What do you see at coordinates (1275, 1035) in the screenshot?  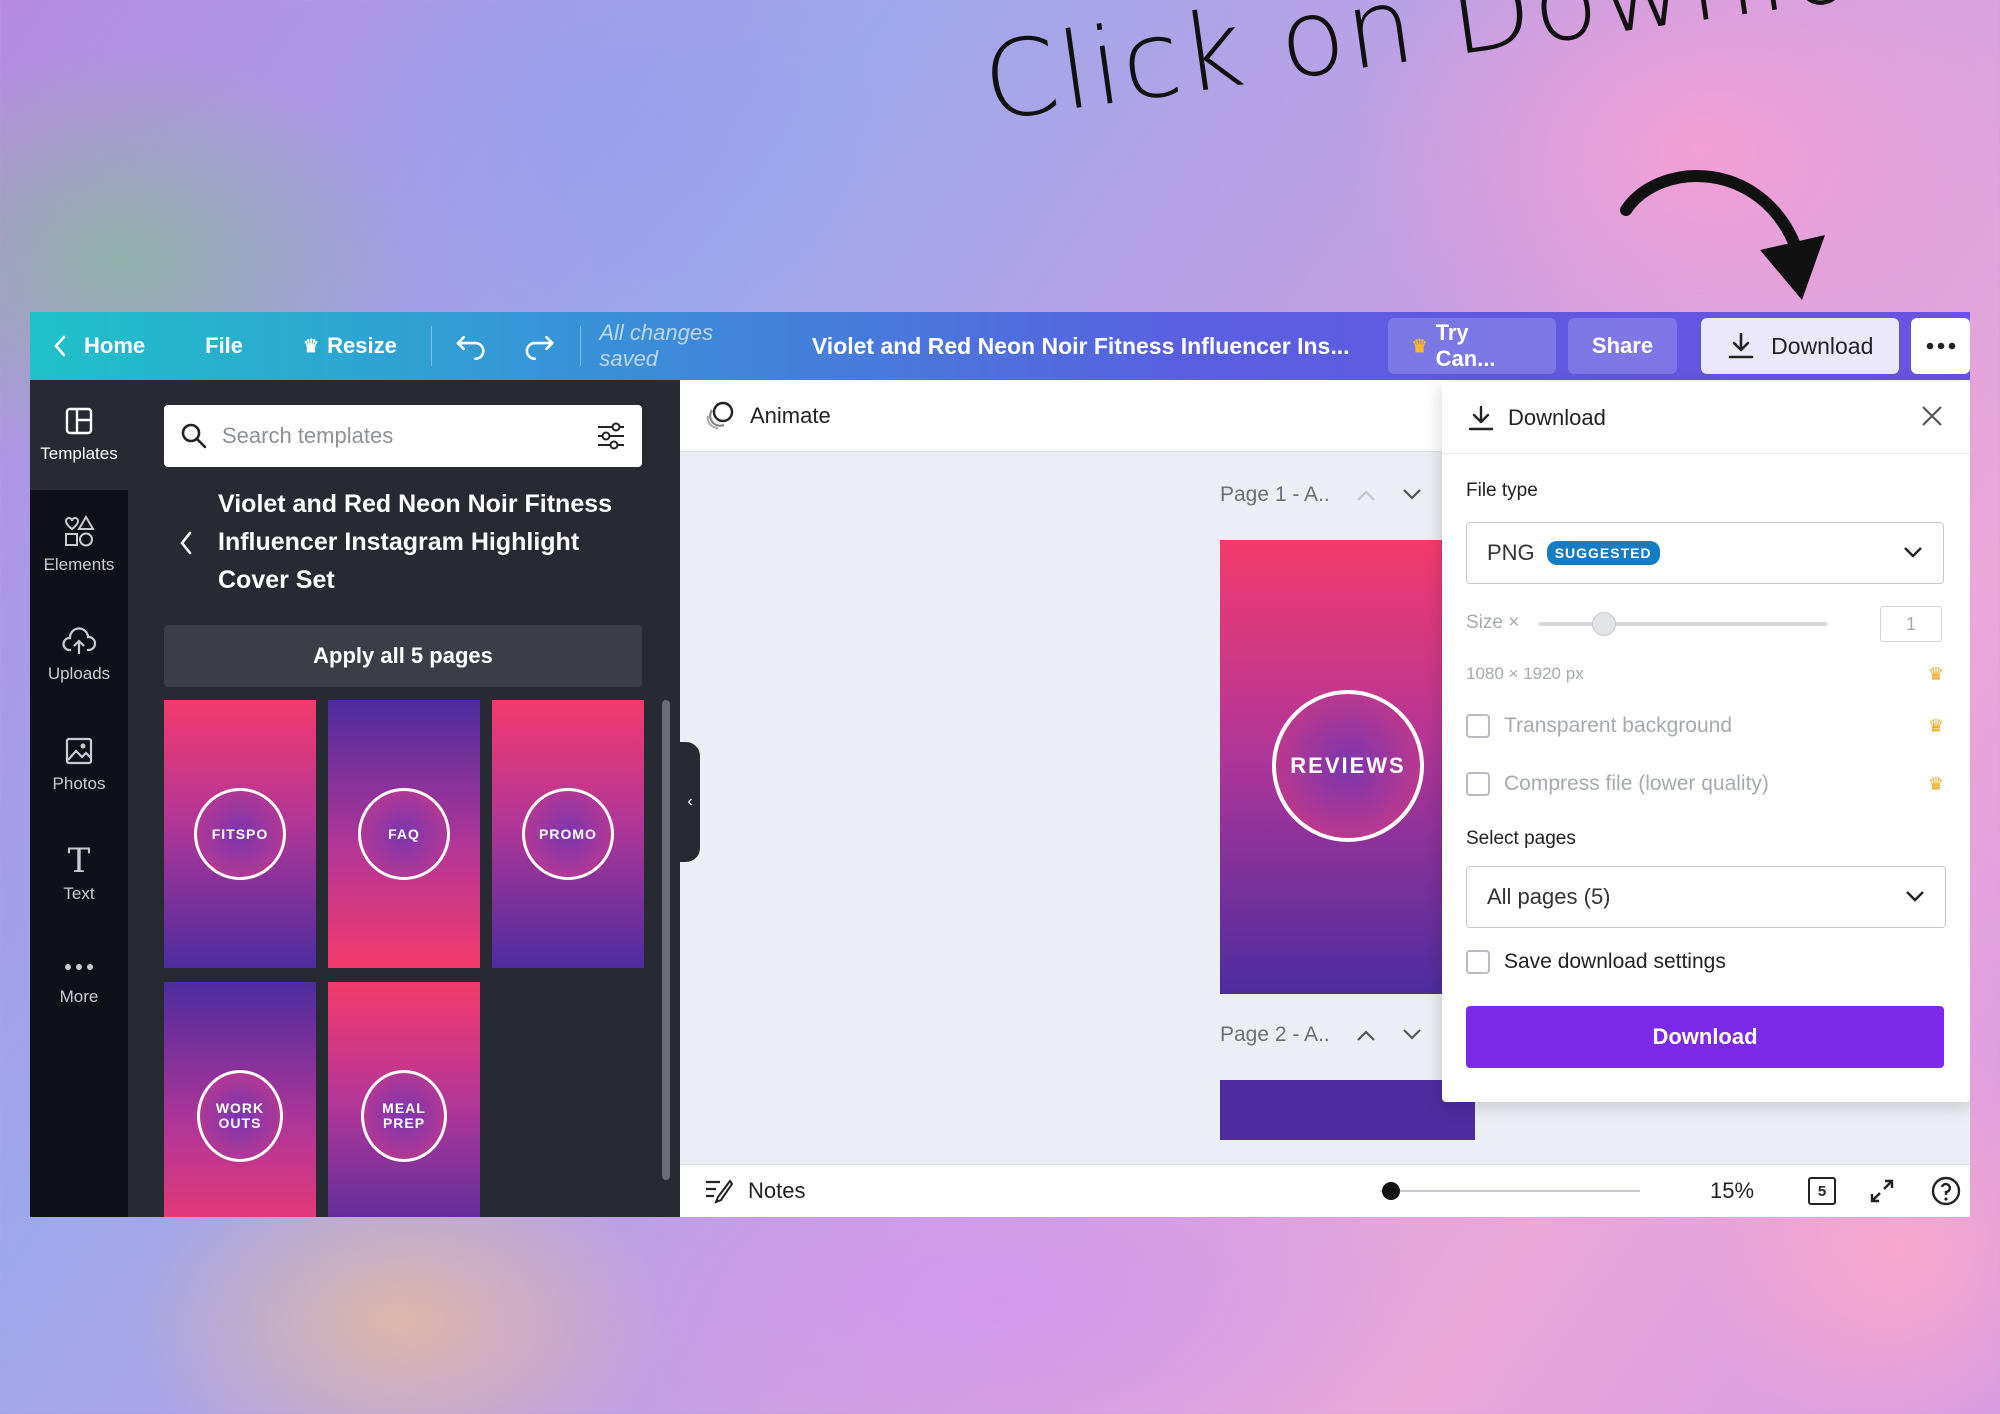 I see `page-2-label: Page 2 - A..` at bounding box center [1275, 1035].